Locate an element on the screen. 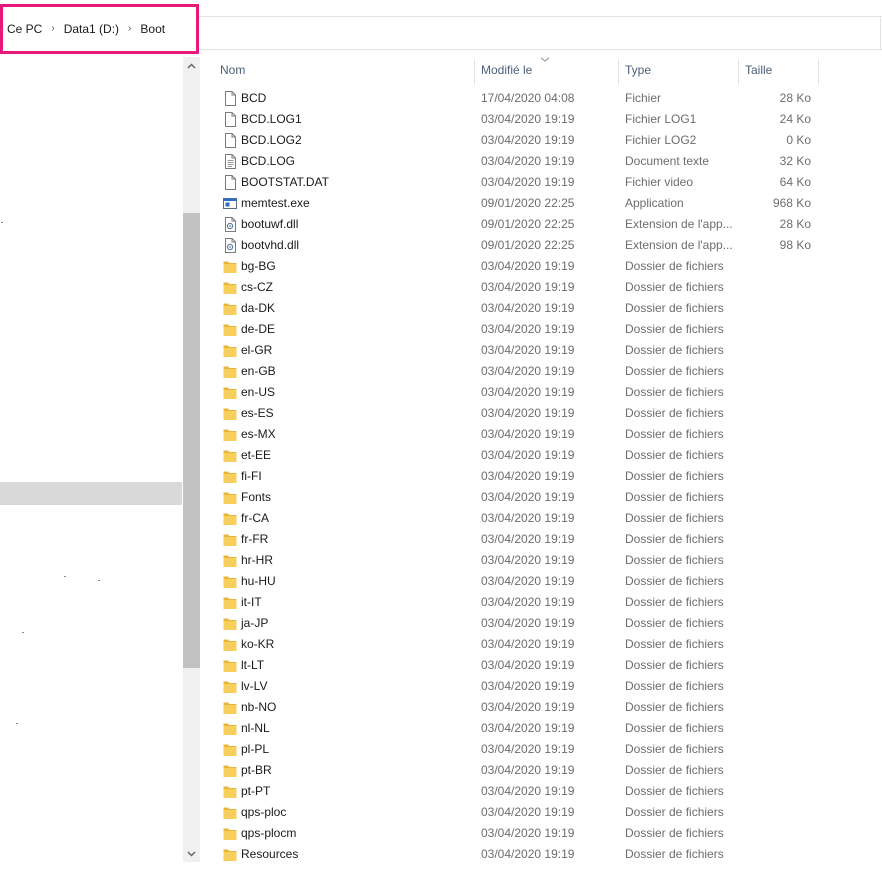  file-name: en-GB is located at coordinates (258, 371).